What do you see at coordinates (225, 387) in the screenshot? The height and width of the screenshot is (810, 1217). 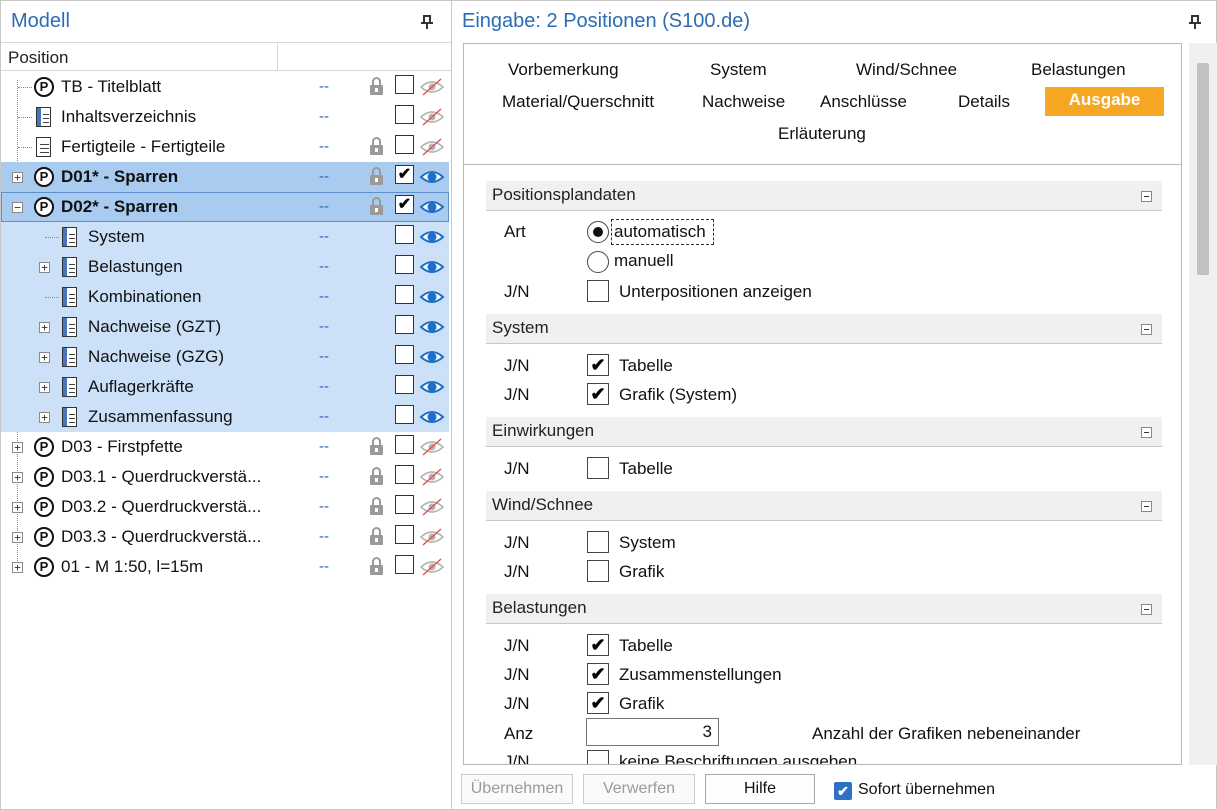 I see `tree-row-auflagerkraefte: + Auflagerkräfte --` at bounding box center [225, 387].